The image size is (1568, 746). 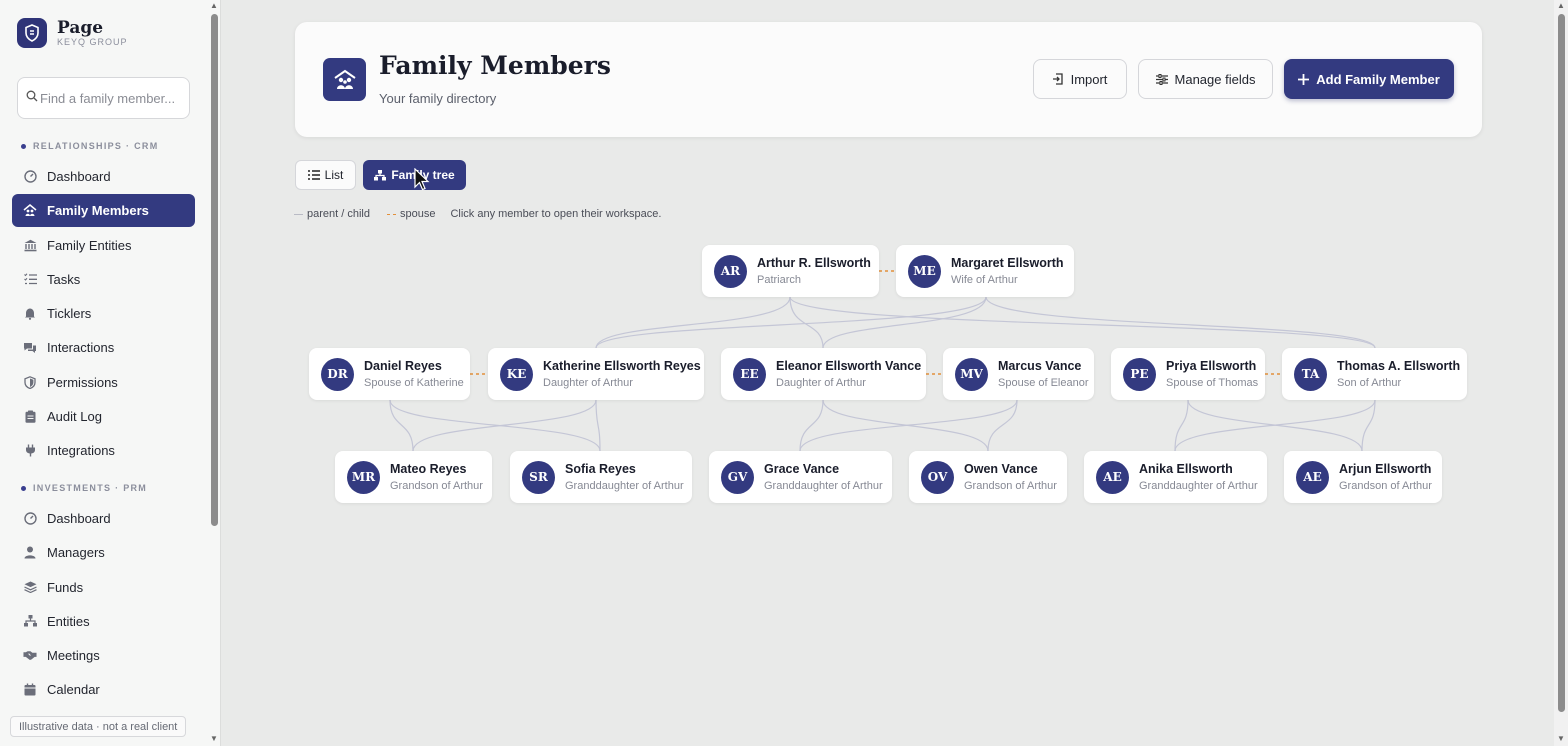 What do you see at coordinates (1399, 365) in the screenshot?
I see `member-name: Thomas A. Ellsworth` at bounding box center [1399, 365].